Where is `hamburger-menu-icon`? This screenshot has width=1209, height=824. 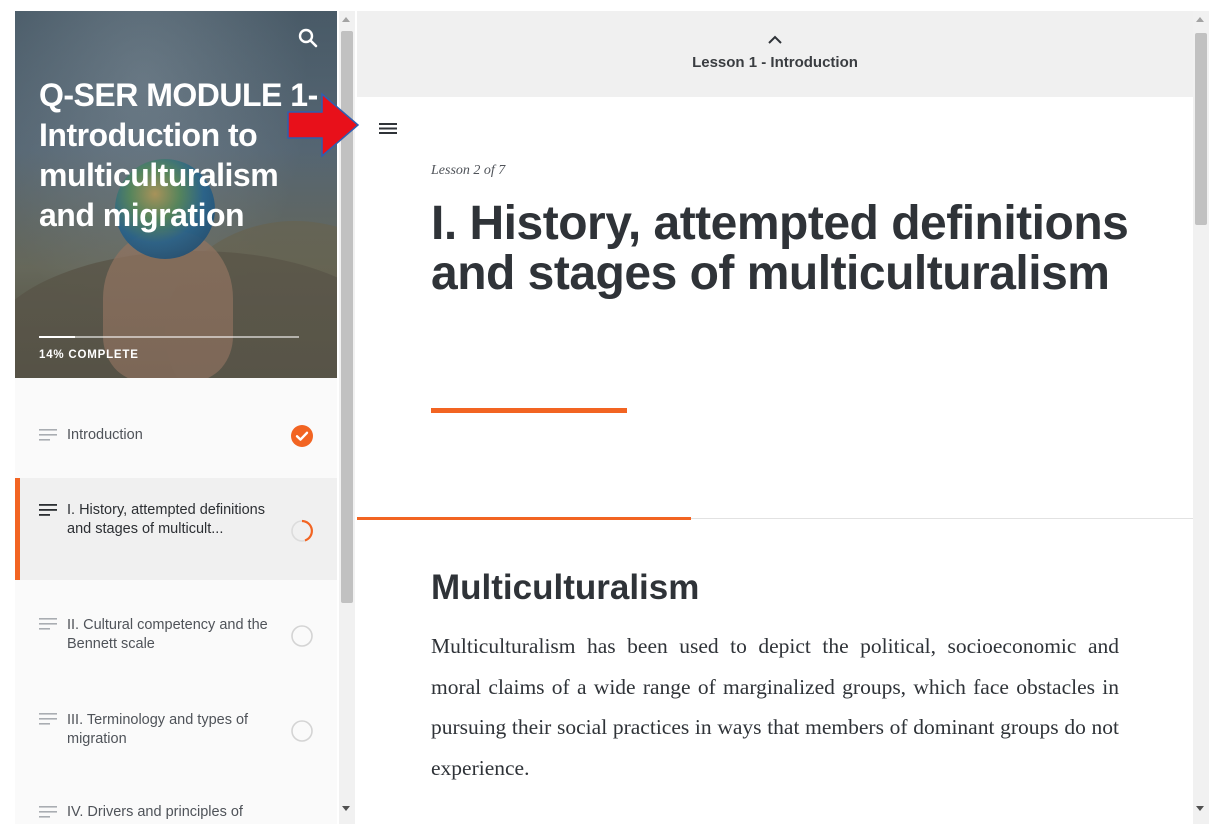
hamburger-menu-icon is located at coordinates (388, 128).